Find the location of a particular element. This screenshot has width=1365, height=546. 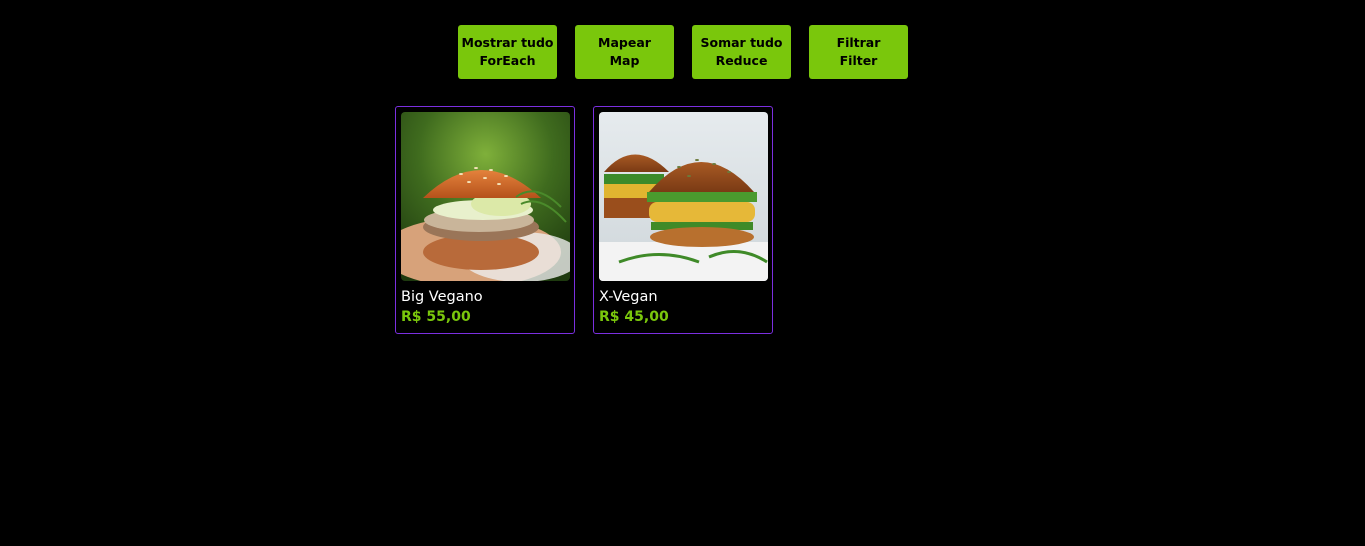

product-card: X-Vegan R$ 45,00 is located at coordinates (683, 220).